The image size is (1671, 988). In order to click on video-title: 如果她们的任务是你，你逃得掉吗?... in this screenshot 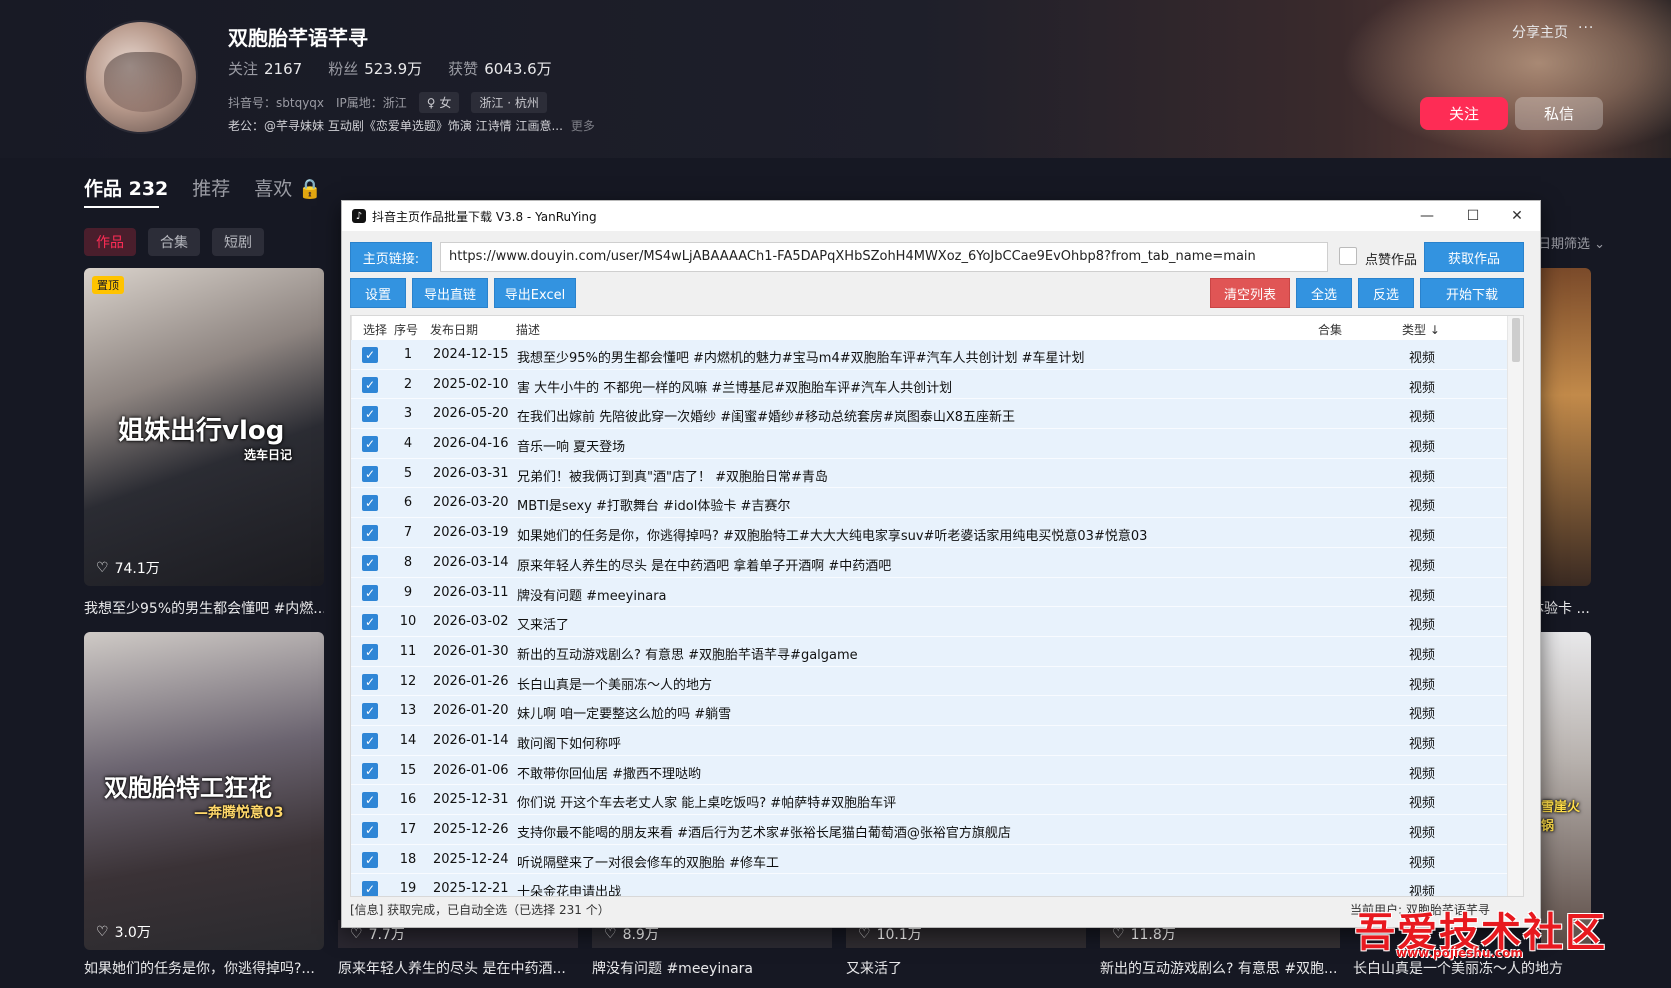, I will do `click(204, 968)`.